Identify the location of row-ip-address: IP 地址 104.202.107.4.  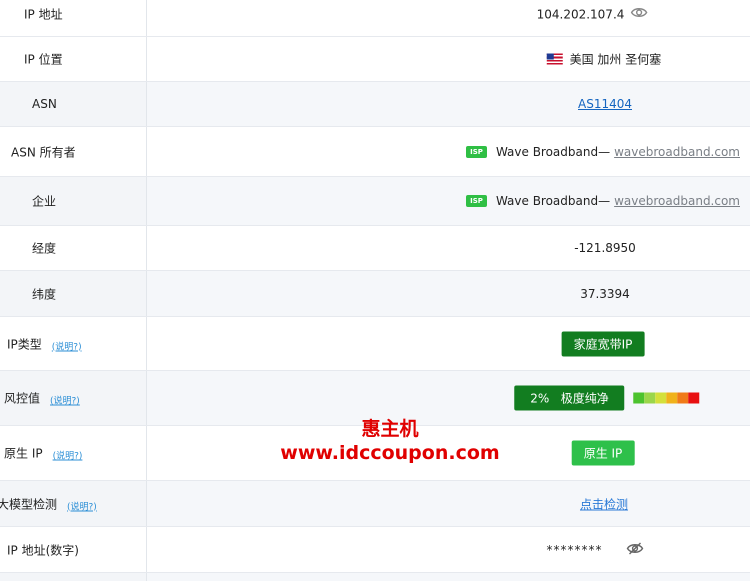
(375, 18).